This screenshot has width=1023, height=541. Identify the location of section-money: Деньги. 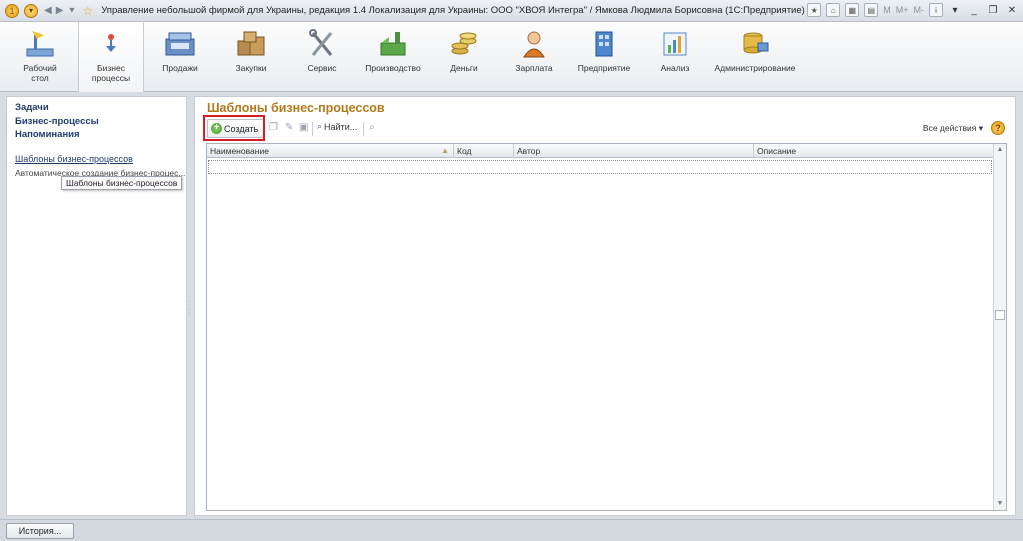
(464, 57).